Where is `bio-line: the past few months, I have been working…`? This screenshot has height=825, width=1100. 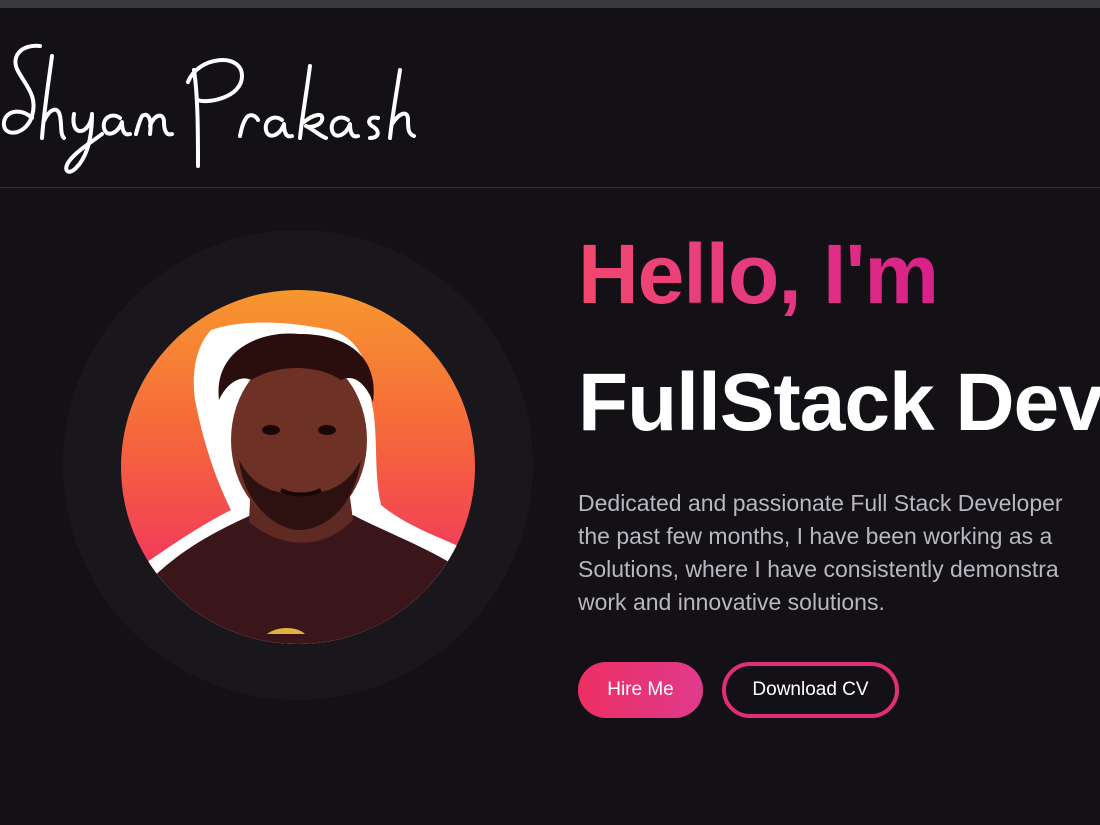 bio-line: the past few months, I have been working… is located at coordinates (815, 536).